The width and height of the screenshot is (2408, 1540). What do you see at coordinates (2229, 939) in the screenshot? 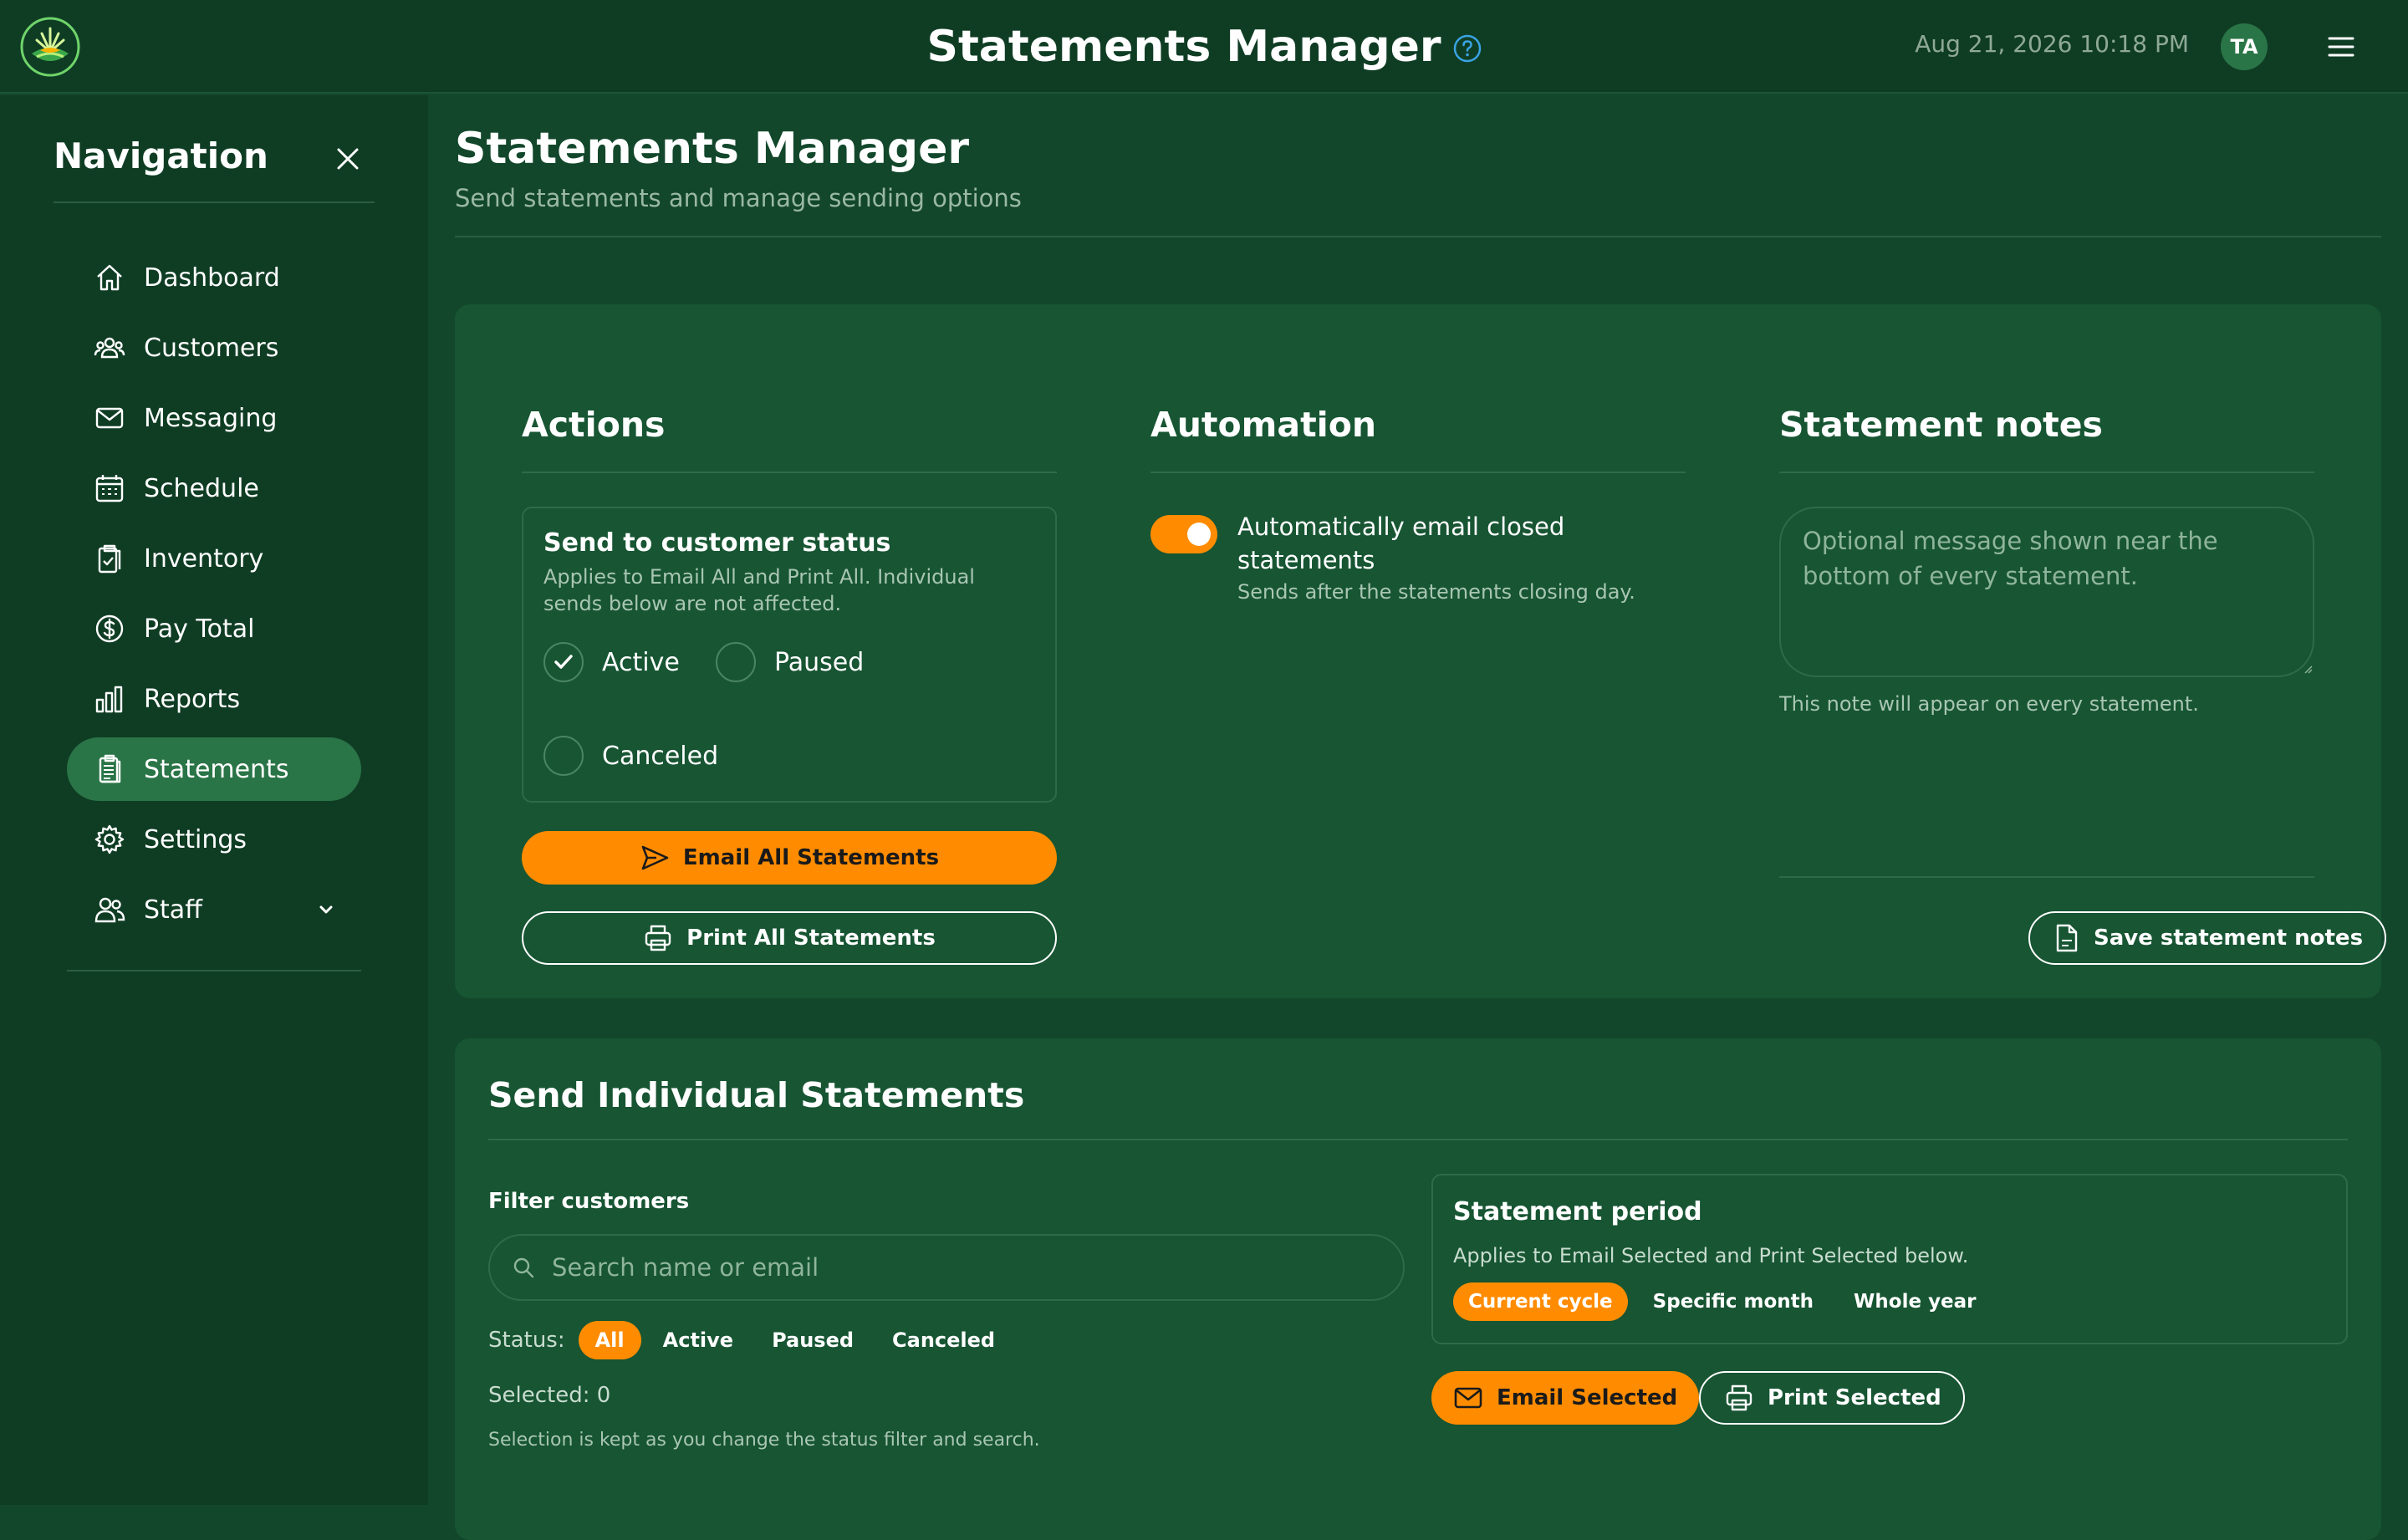
I see `button-label: Save statement notes` at bounding box center [2229, 939].